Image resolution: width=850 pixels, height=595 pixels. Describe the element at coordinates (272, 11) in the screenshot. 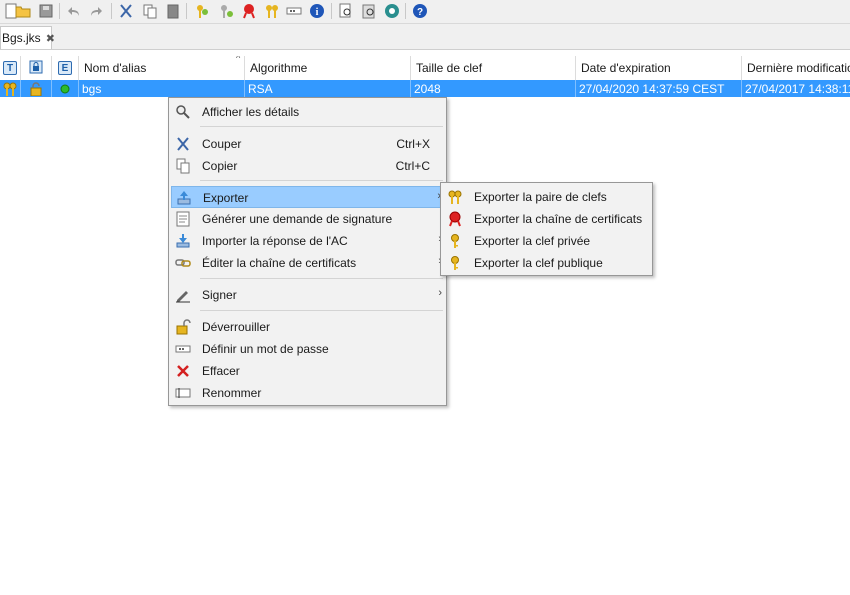

I see `import-keypair-icon` at that location.